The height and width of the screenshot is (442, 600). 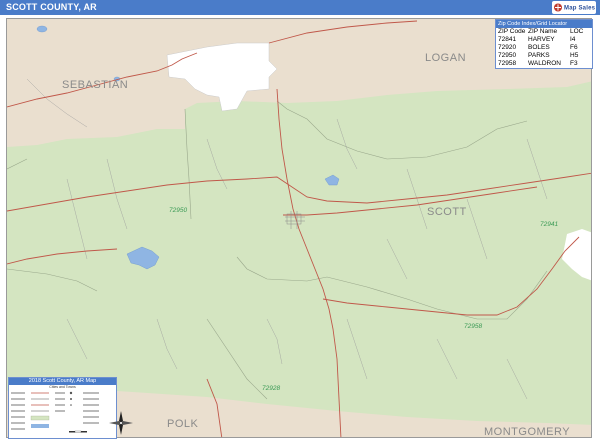 What do you see at coordinates (527, 432) in the screenshot?
I see `county-label-montgomery: MONTGOMERY` at bounding box center [527, 432].